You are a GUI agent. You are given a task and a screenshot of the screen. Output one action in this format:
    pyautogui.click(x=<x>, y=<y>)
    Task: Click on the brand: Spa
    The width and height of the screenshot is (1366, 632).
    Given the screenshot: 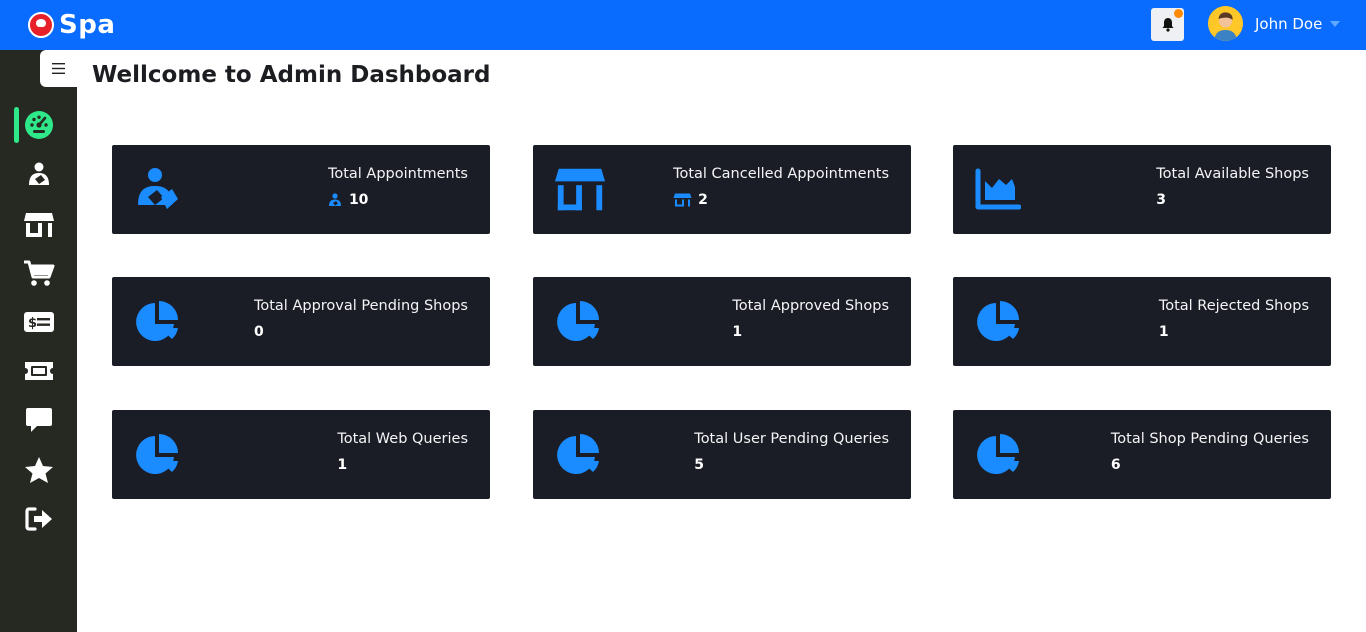 What is the action you would take?
    pyautogui.click(x=71, y=25)
    